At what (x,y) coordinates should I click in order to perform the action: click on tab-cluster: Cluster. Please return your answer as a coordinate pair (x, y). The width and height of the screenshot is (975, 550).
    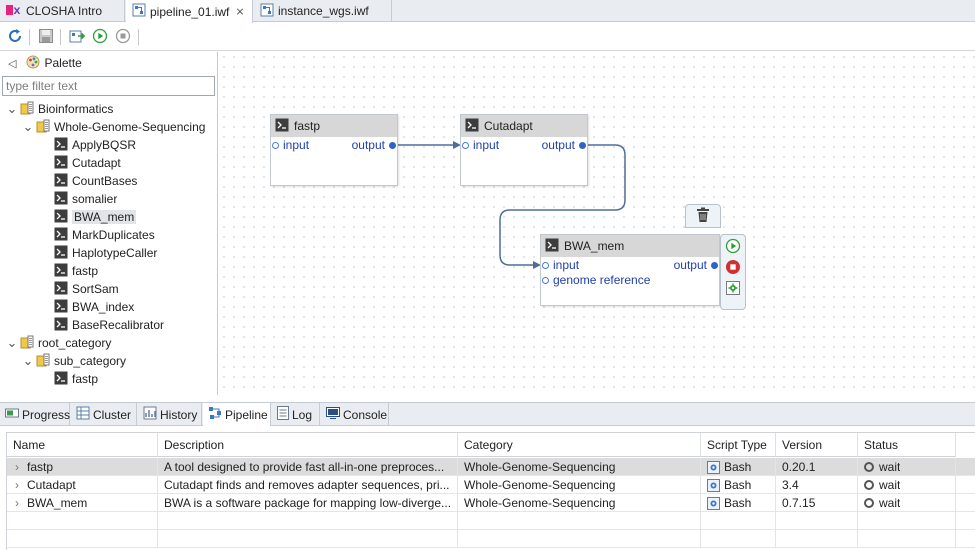
    Looking at the image, I should click on (104, 414).